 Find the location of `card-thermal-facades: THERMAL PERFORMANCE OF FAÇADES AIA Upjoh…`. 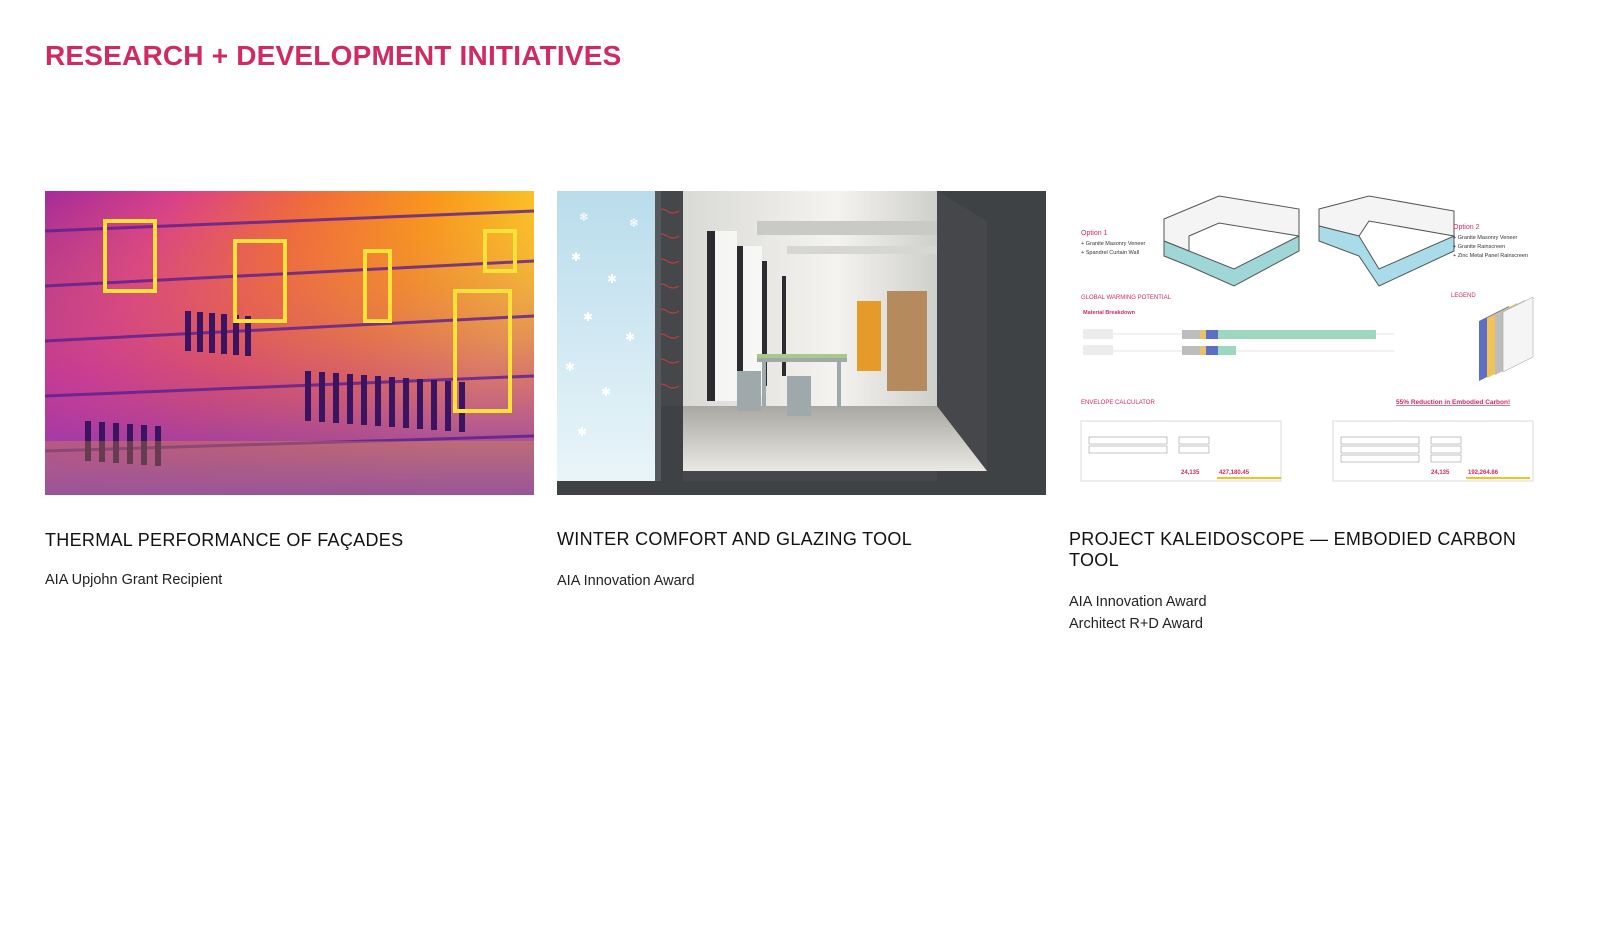

card-thermal-facades: THERMAL PERFORMANCE OF FAÇADES AIA Upjoh… is located at coordinates (289, 391).